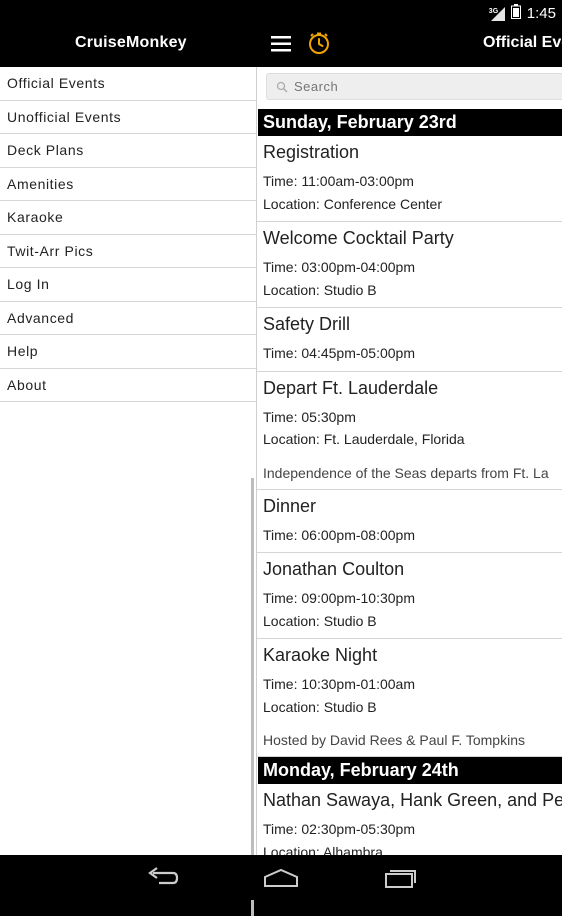 This screenshot has height=916, width=562. What do you see at coordinates (352, 203) in the screenshot?
I see `event-location: Location: Conference Center` at bounding box center [352, 203].